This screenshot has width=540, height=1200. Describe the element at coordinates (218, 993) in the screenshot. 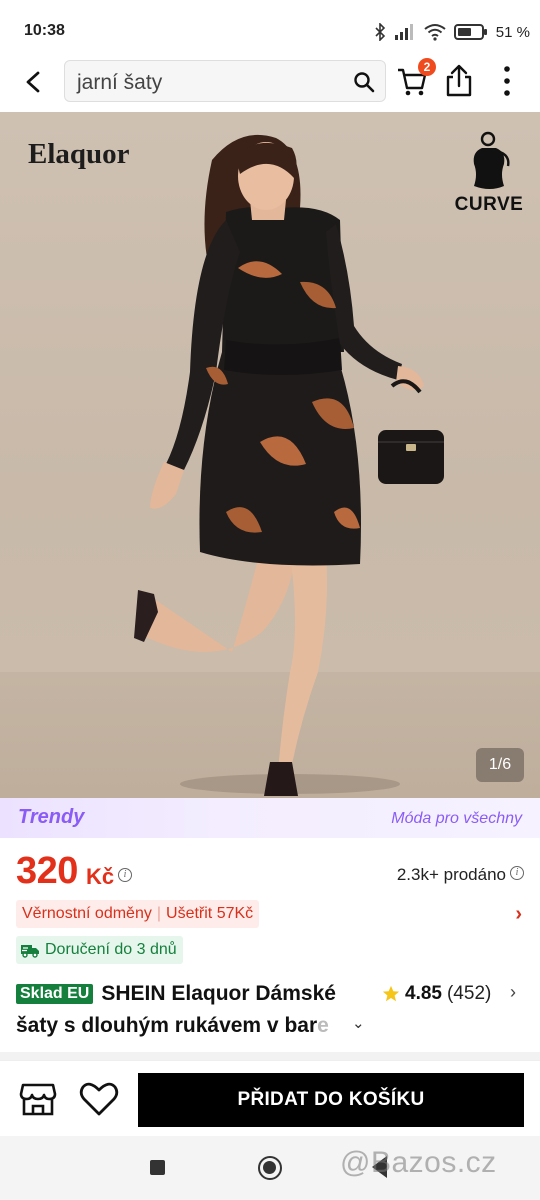

I see `title-line-1: SHEIN Elaquor Dámské` at that location.